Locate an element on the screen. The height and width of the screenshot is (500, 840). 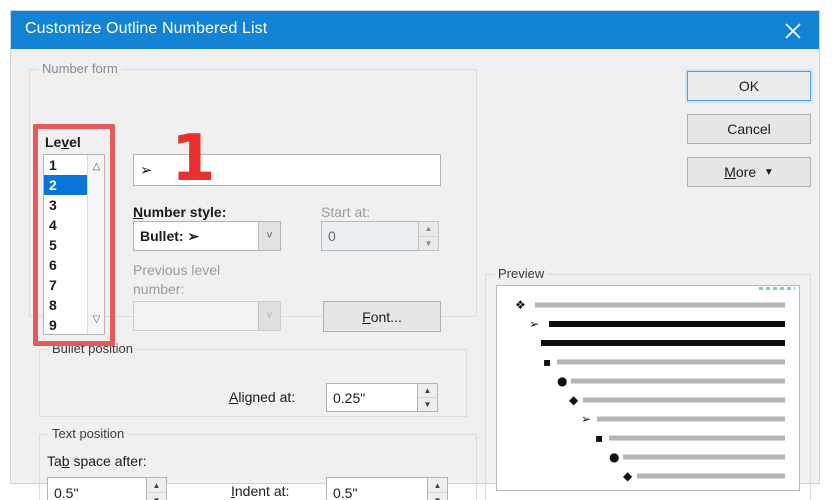
level-item-2: 2 is located at coordinates (66, 185).